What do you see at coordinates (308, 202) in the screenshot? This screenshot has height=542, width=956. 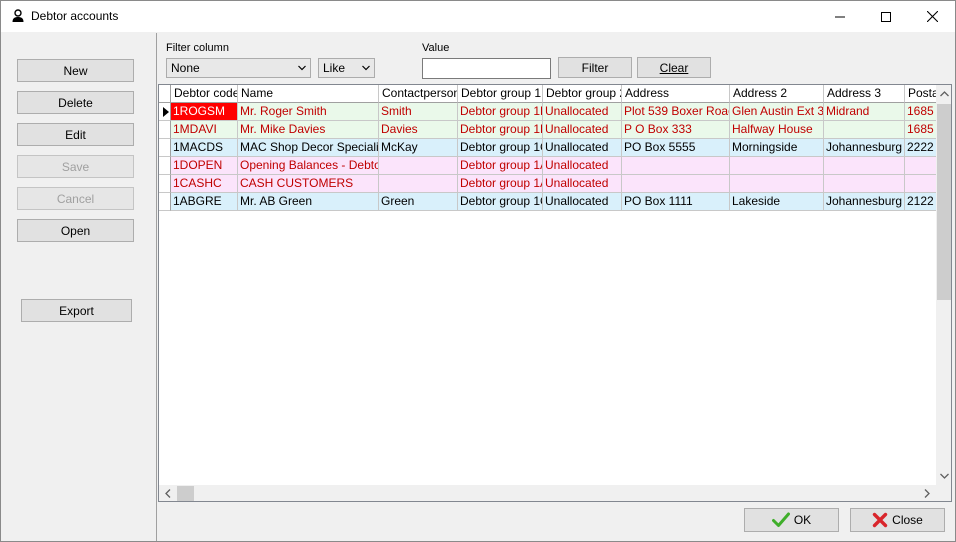 I see `table-cell: Mr. AB Green` at bounding box center [308, 202].